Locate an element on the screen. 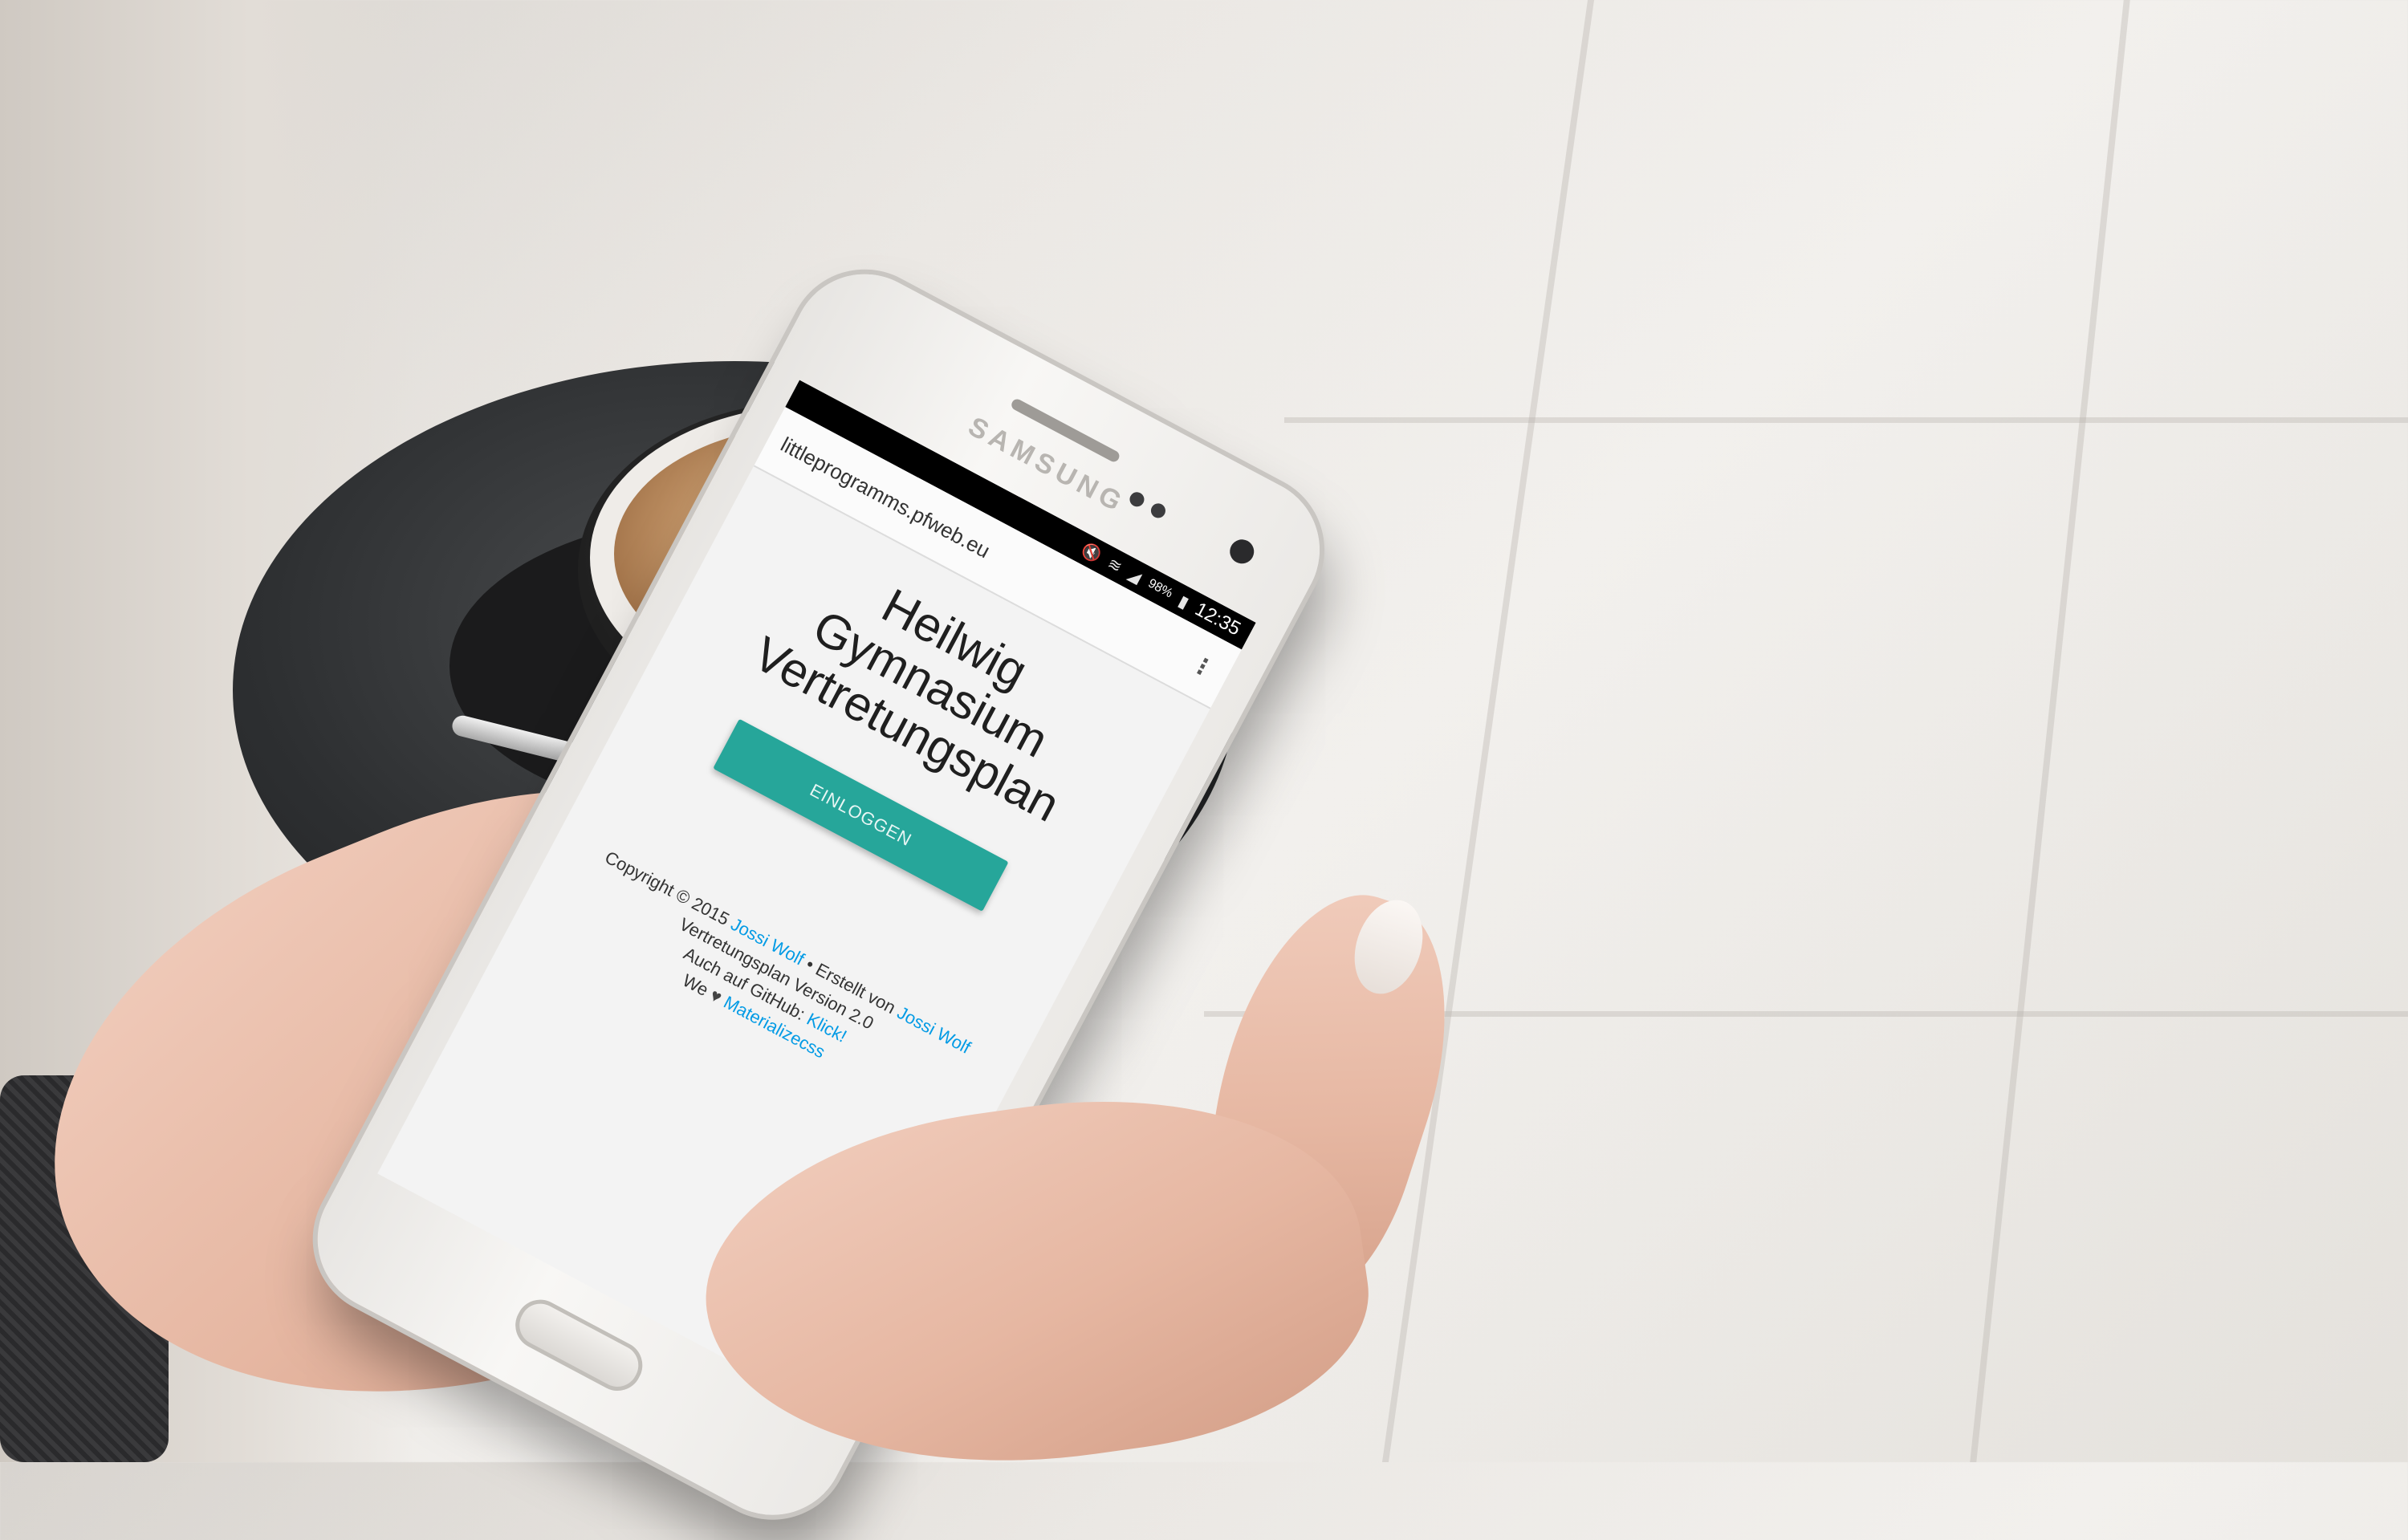  muted-icon: 🔇 is located at coordinates (1091, 553).